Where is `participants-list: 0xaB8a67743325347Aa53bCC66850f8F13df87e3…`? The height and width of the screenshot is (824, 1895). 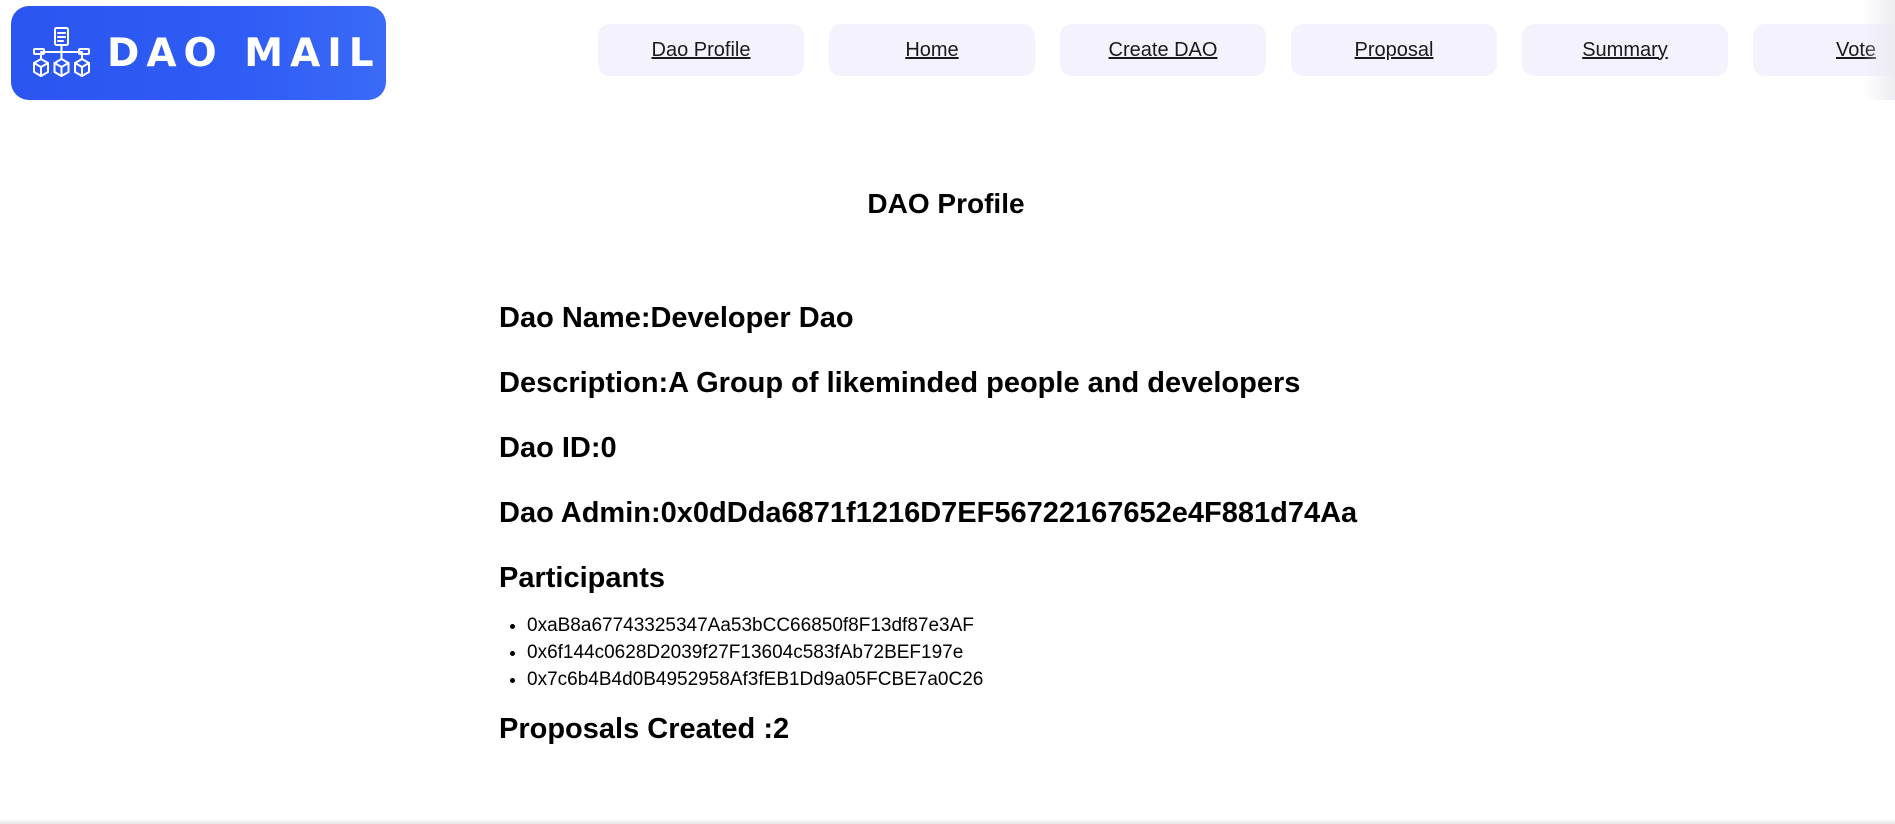 participants-list: 0xaB8a67743325347Aa53bCC66850f8F13df87e3… is located at coordinates (928, 652).